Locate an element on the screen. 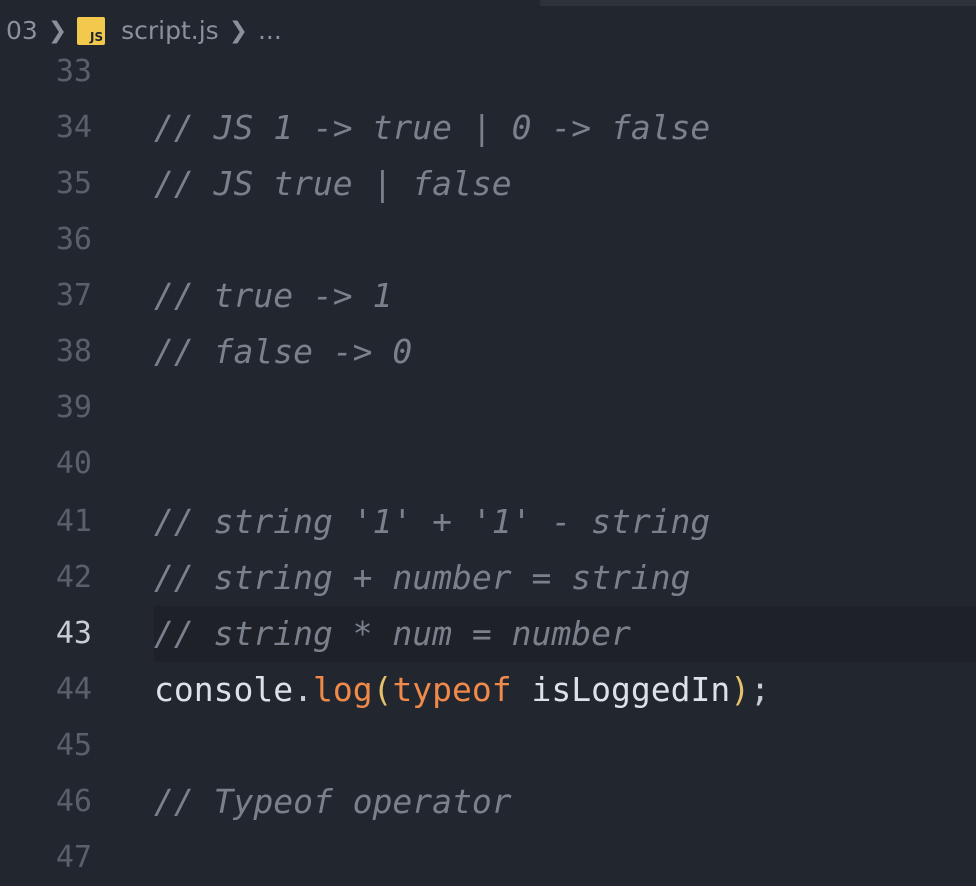 The height and width of the screenshot is (886, 976). line-content: // JS true | false is located at coordinates (333, 183).